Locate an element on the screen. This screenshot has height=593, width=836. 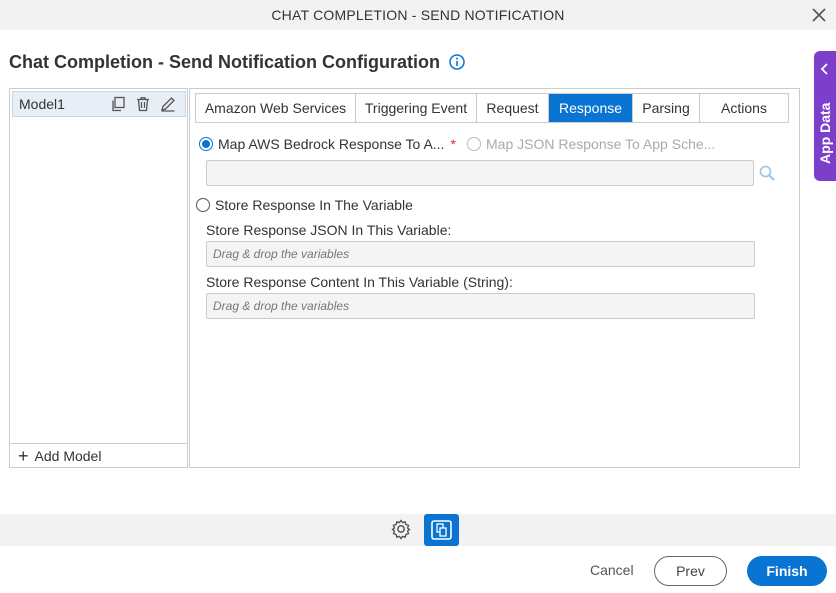
add-model-button: + Add Model is located at coordinates (98, 455).